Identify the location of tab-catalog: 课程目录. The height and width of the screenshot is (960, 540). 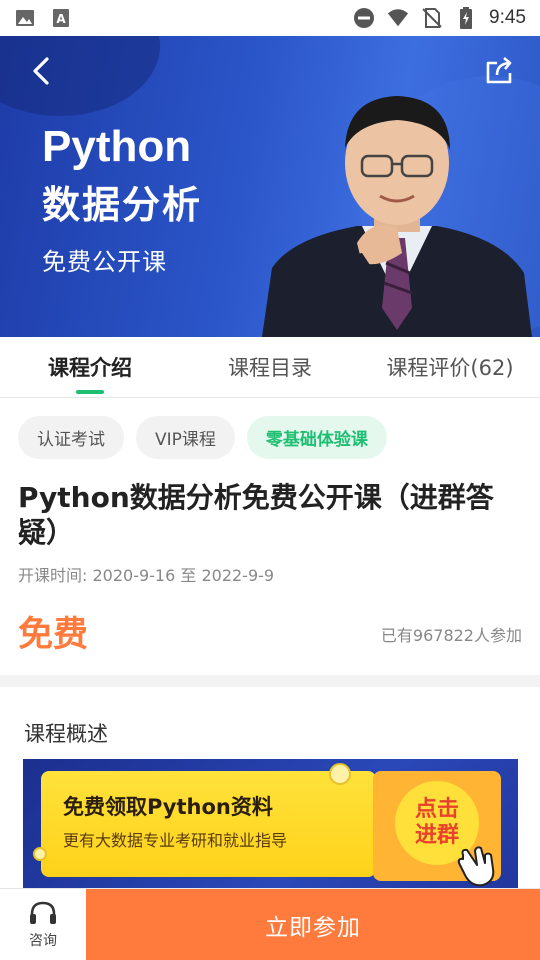
(270, 367).